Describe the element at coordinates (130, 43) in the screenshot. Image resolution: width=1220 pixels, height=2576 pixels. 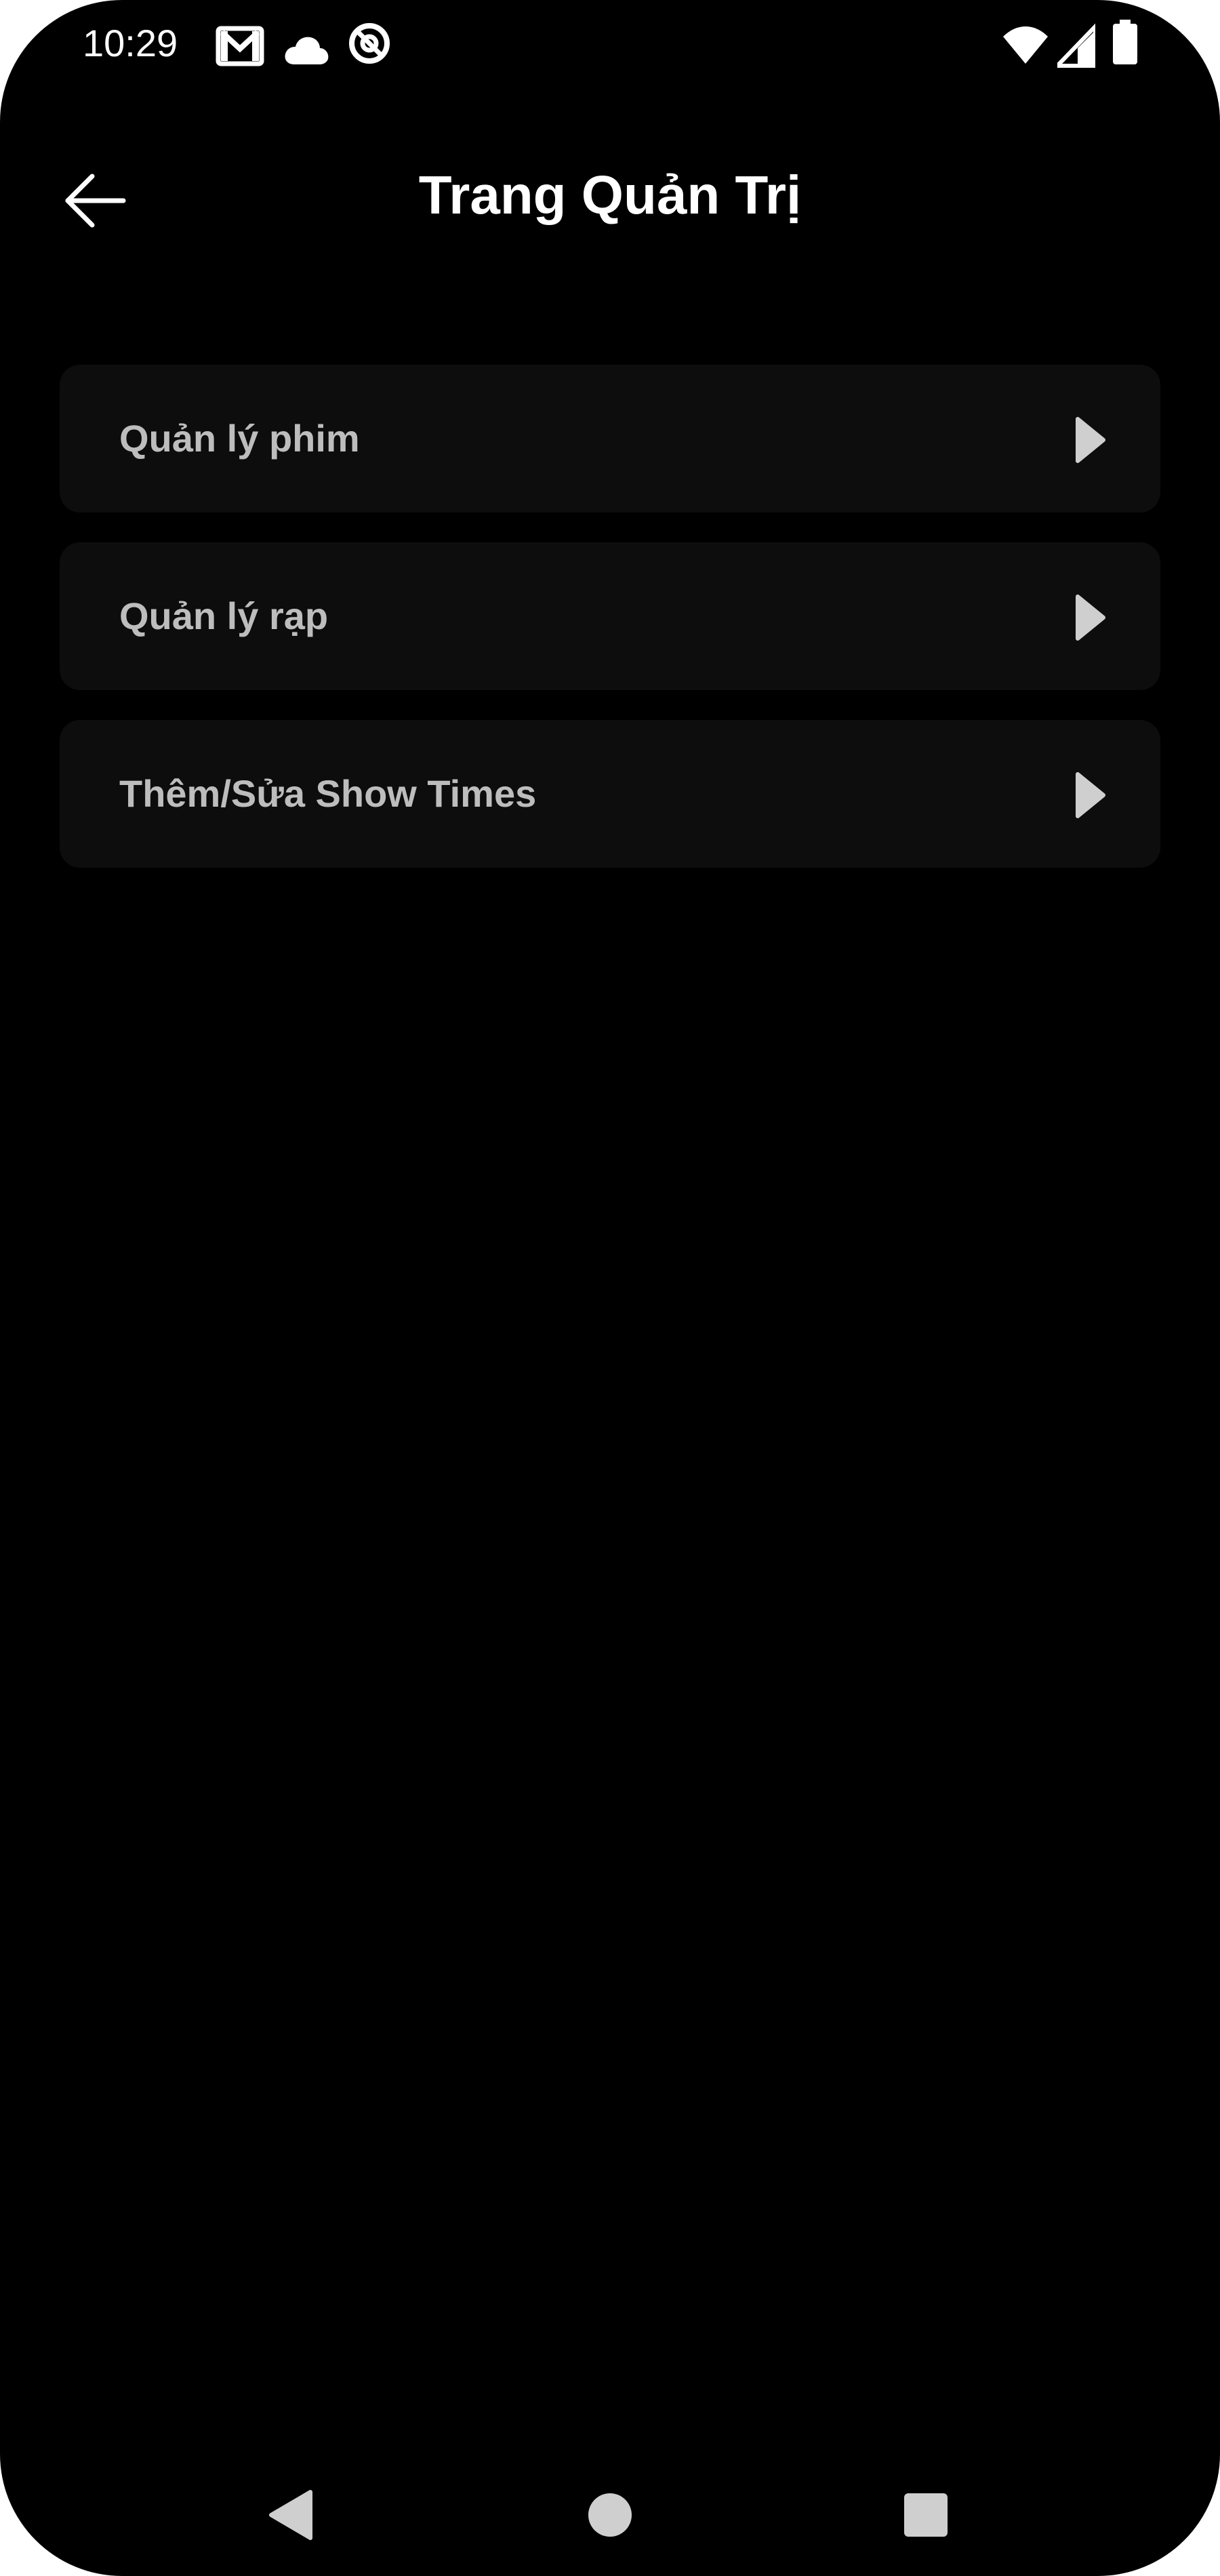
I see `status-time: 10:29` at that location.